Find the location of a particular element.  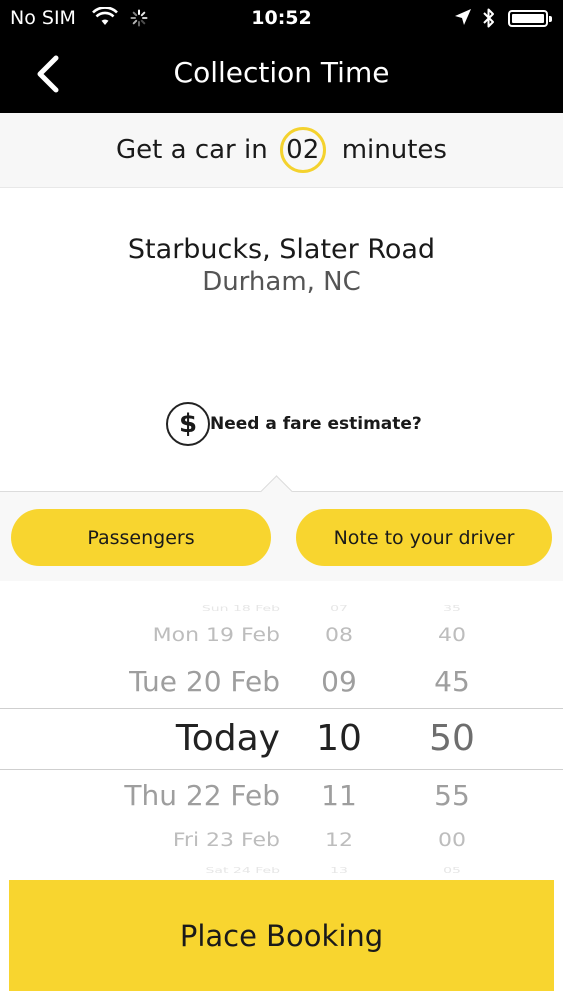

picker-day-option: Thu 22 Feb is located at coordinates (202, 796).